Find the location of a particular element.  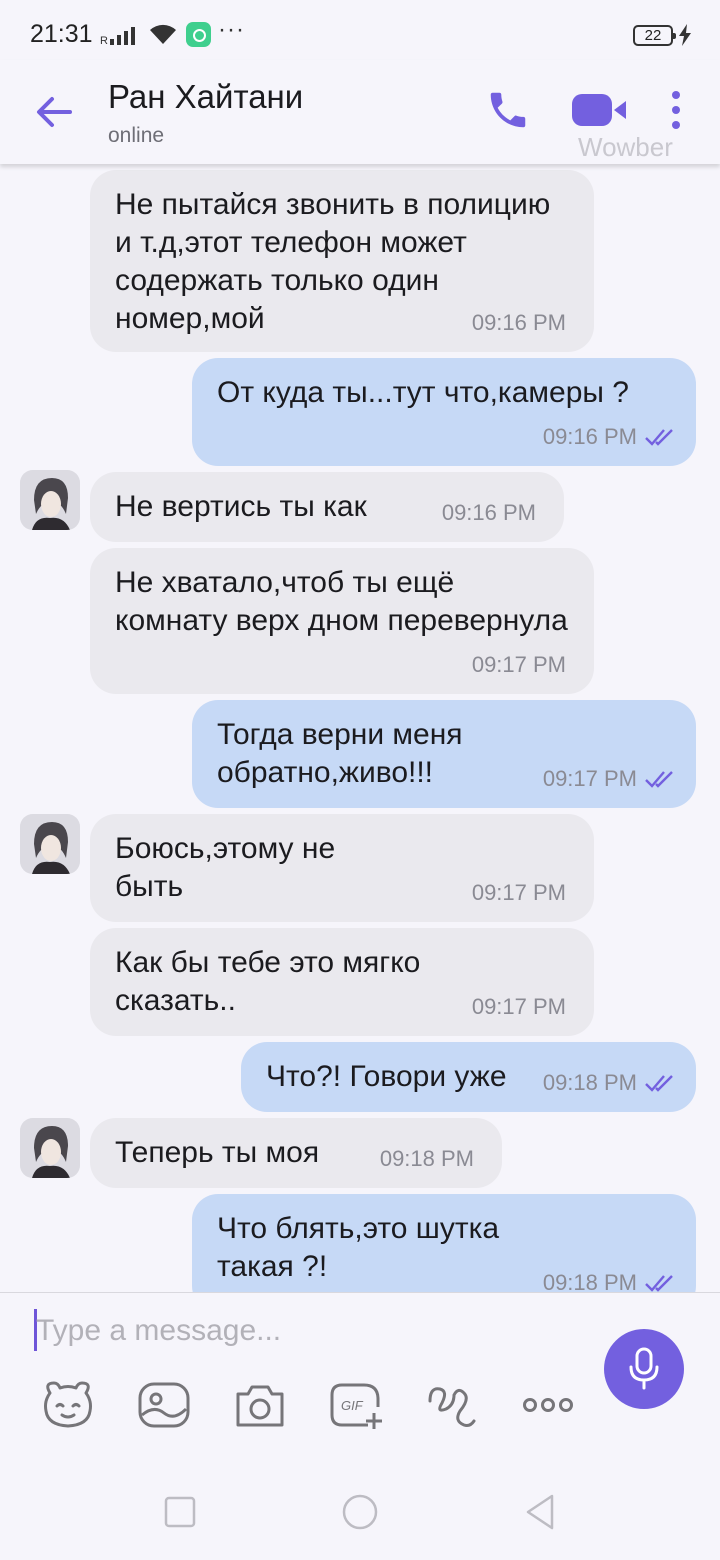

phone-call-icon is located at coordinates (508, 110).